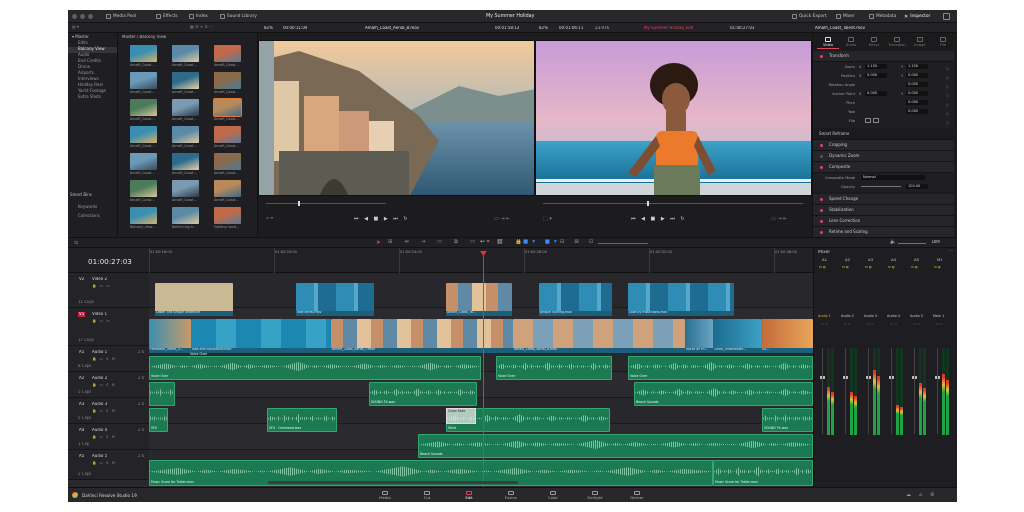  What do you see at coordinates (623, 243) in the screenshot?
I see `timeline-zoom-slider` at bounding box center [623, 243].